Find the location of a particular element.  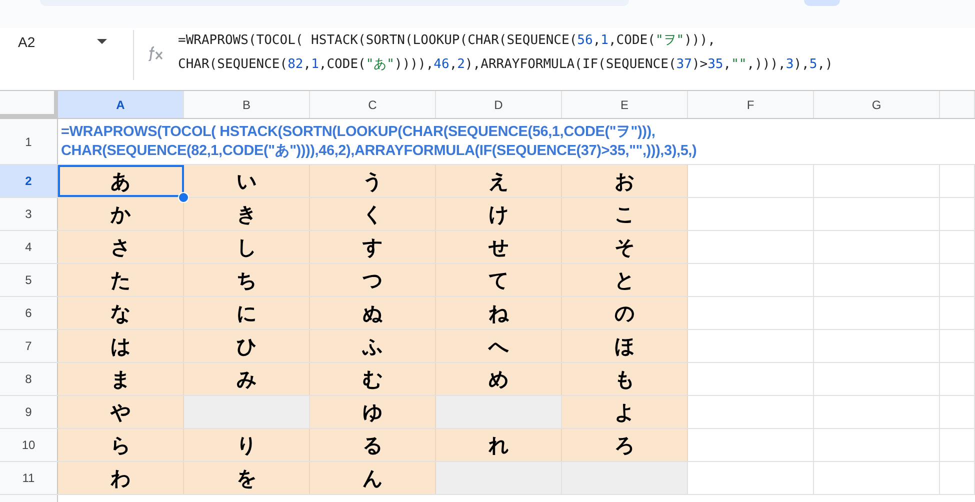

table-cell: ゆ is located at coordinates (373, 412).